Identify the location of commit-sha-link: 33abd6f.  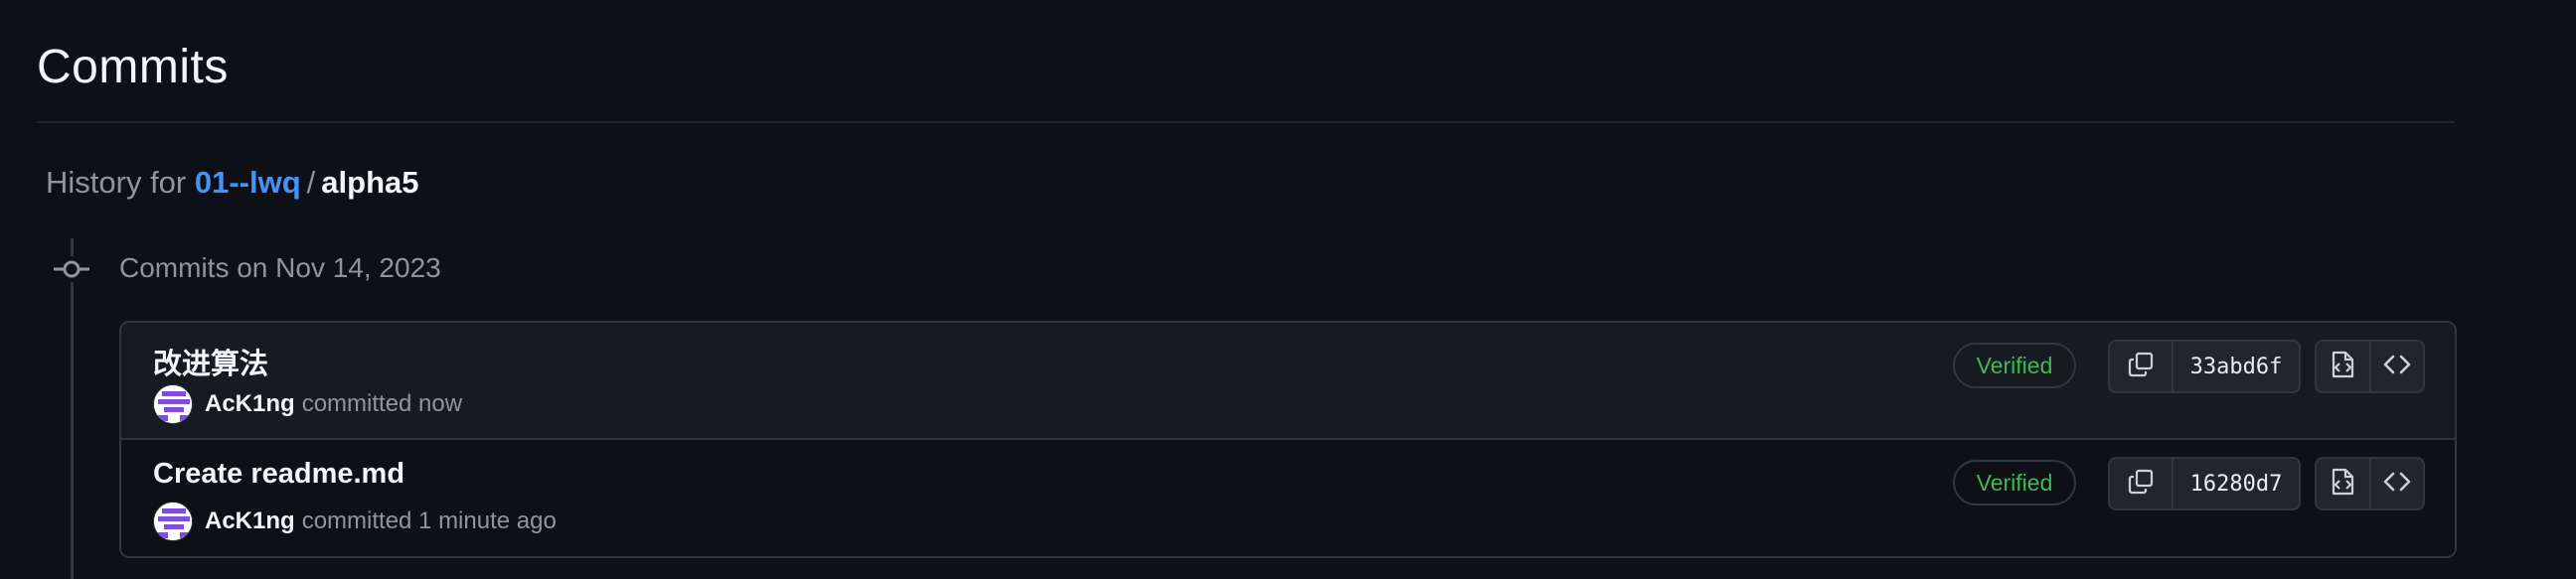
(2236, 367).